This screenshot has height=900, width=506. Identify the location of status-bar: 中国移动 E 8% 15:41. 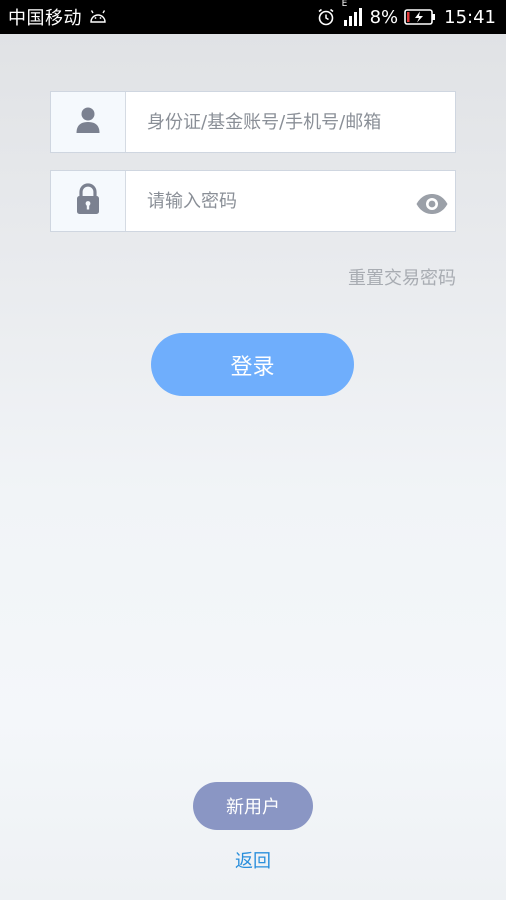
(253, 17).